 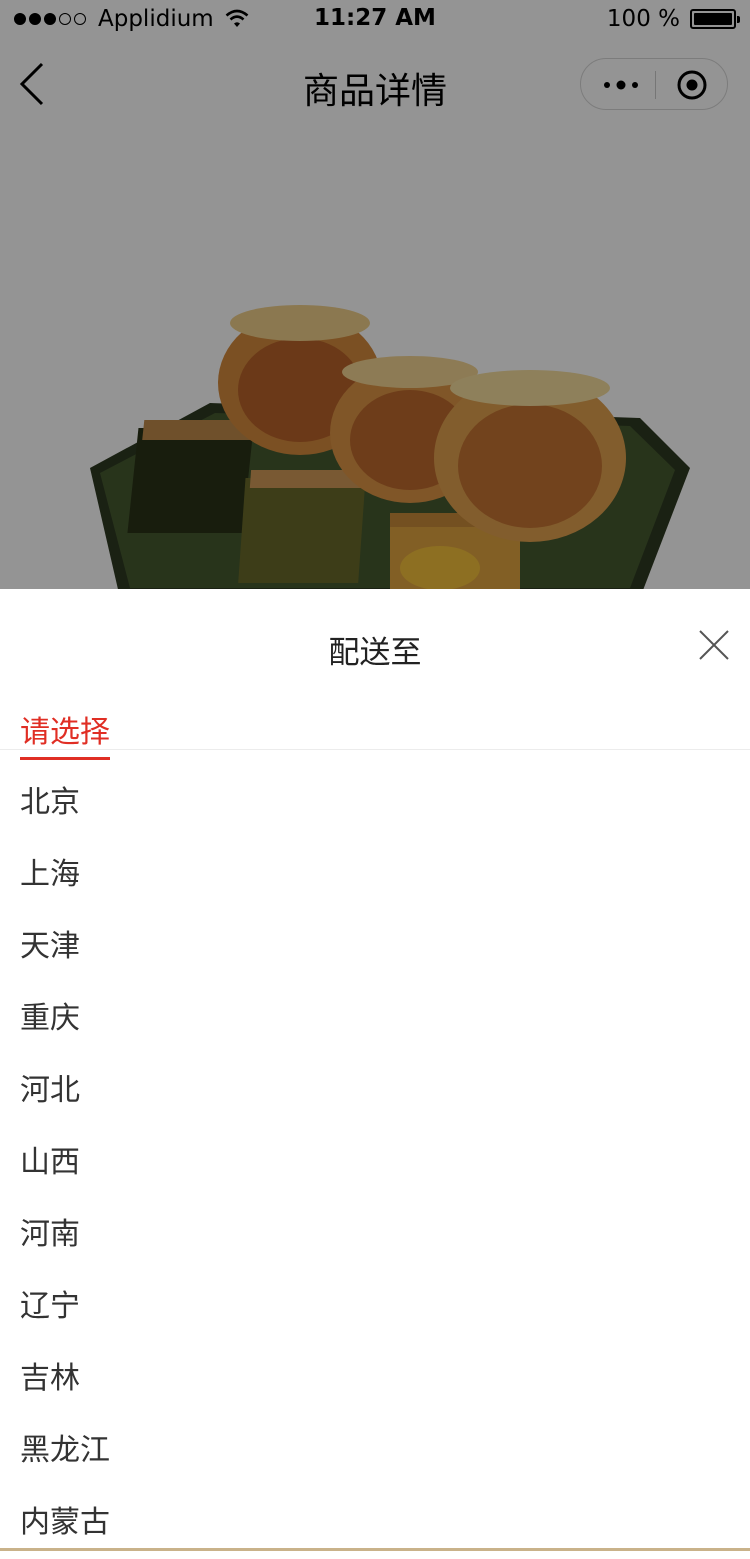 What do you see at coordinates (375, 1379) in the screenshot?
I see `list-item: 吉林` at bounding box center [375, 1379].